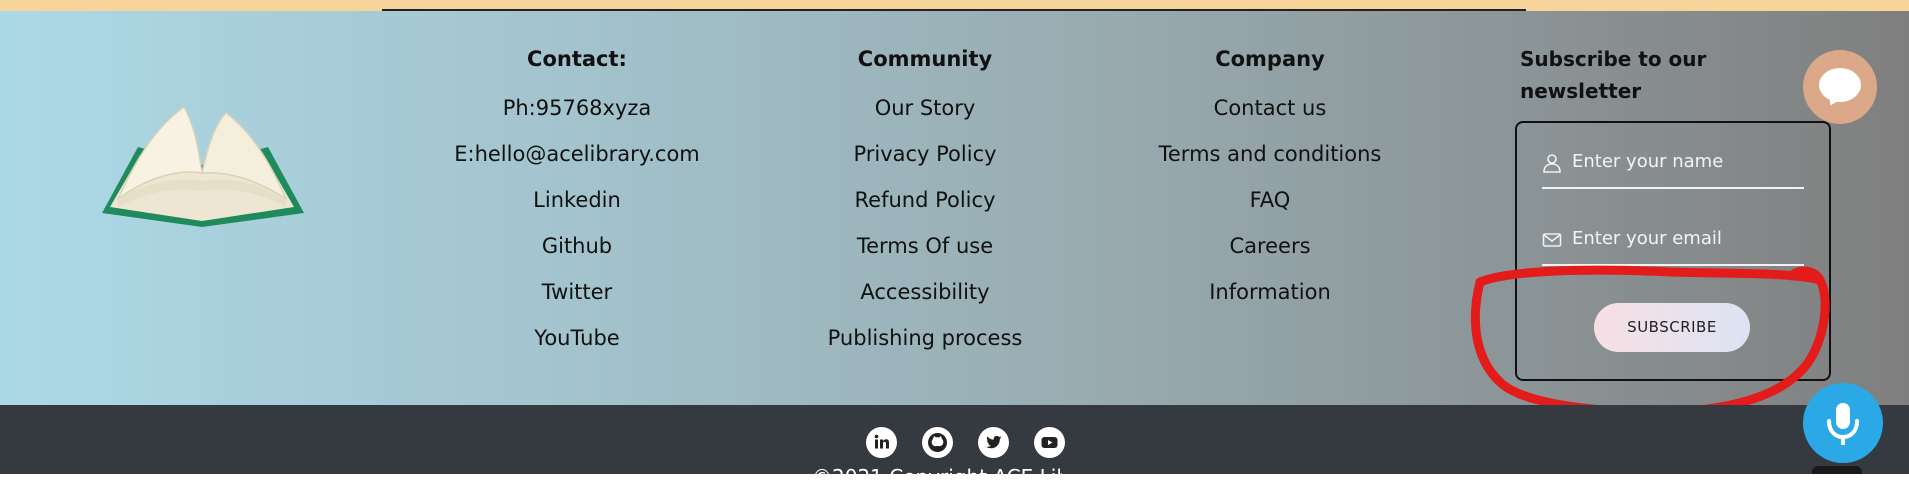 The height and width of the screenshot is (485, 1909). What do you see at coordinates (1647, 238) in the screenshot?
I see `email-field-placeholder: Enter your email` at bounding box center [1647, 238].